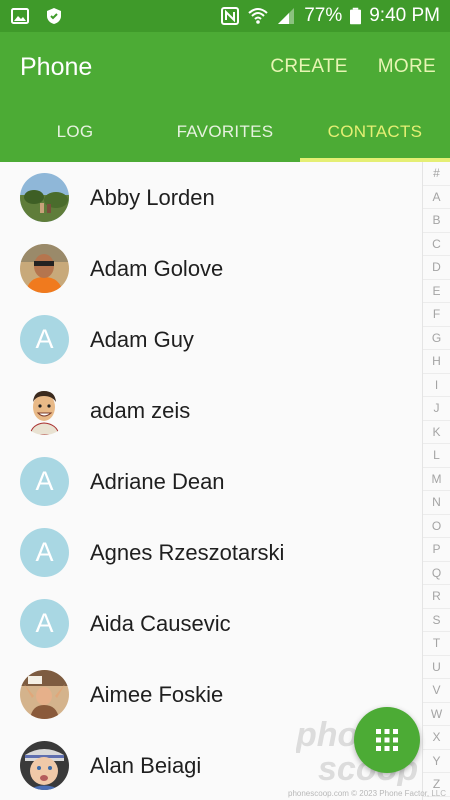 The image size is (450, 800). What do you see at coordinates (367, 793) in the screenshot?
I see `watermark-credit: phonescoop.com © 2023 Phone Factor, LLC` at bounding box center [367, 793].